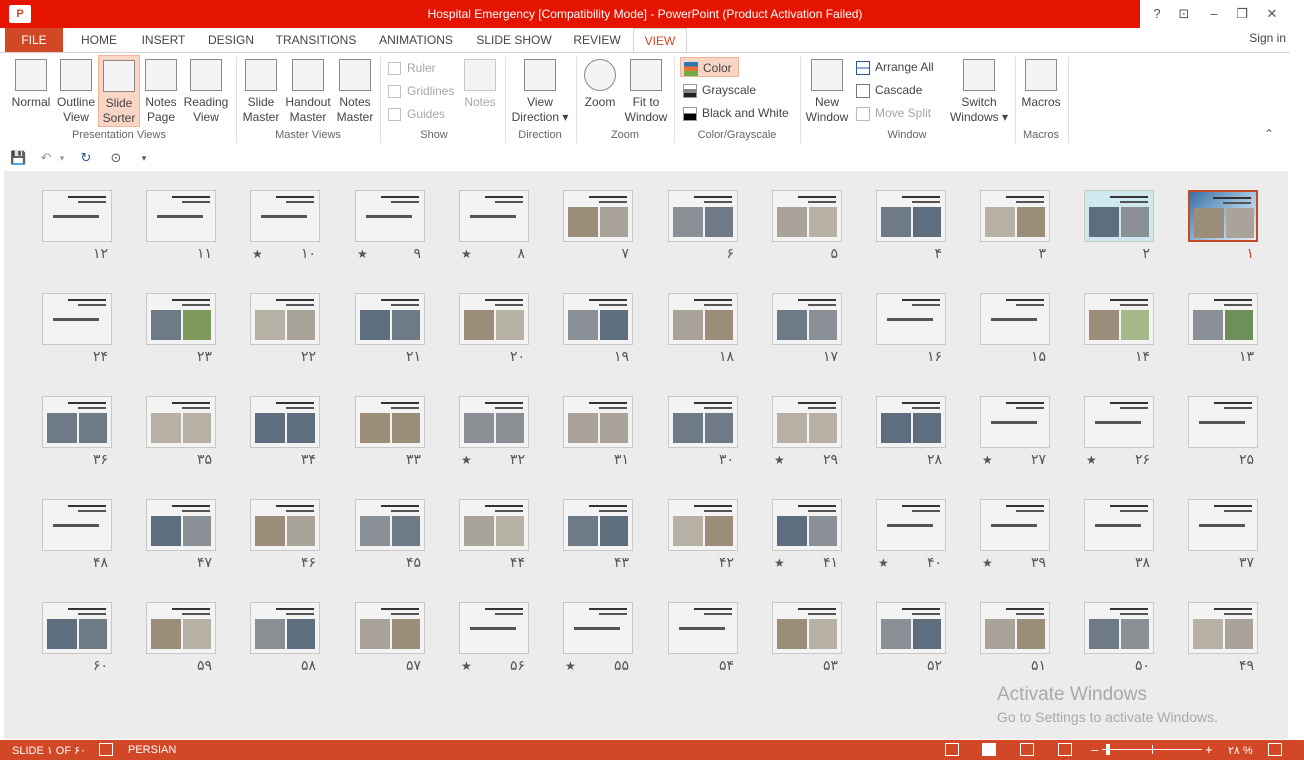  Describe the element at coordinates (1027, 749) in the screenshot. I see `reading-view-status-icon` at that location.